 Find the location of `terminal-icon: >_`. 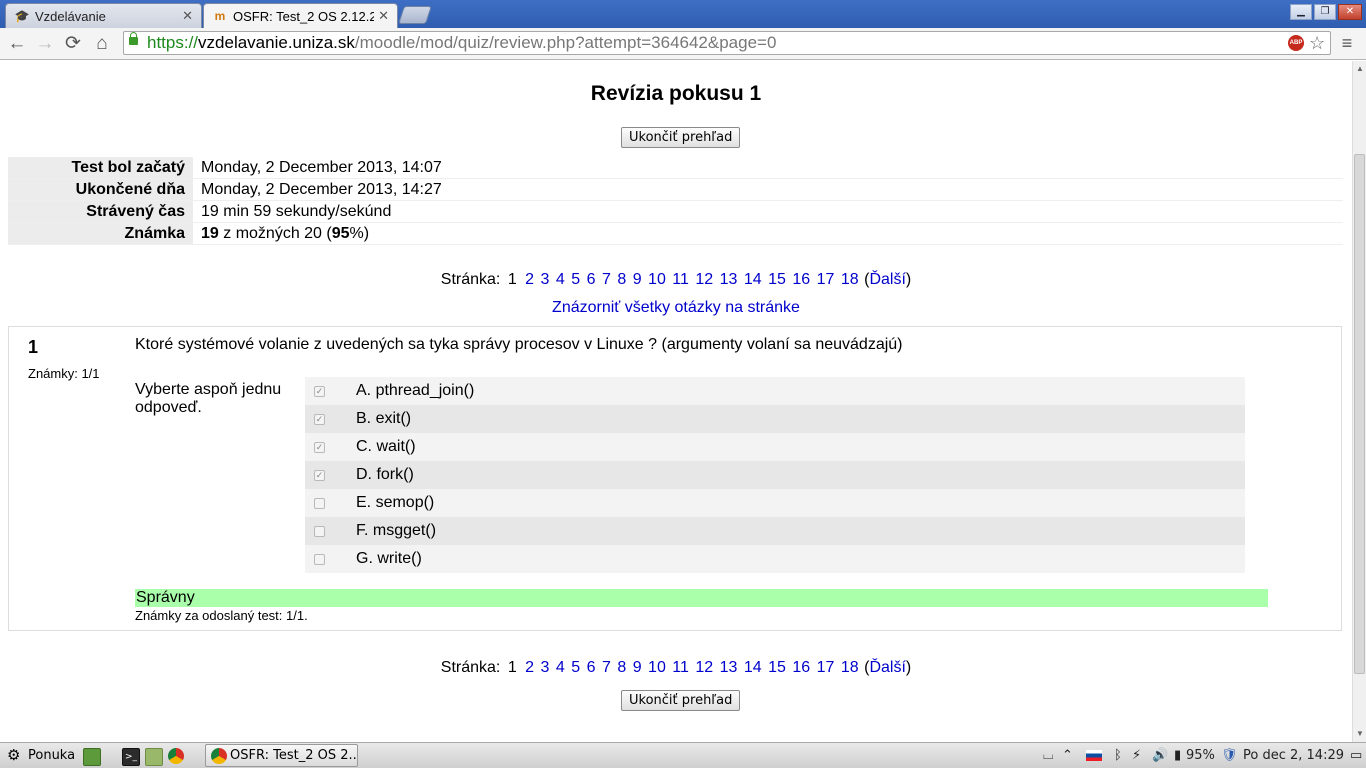

terminal-icon: >_ is located at coordinates (131, 757).